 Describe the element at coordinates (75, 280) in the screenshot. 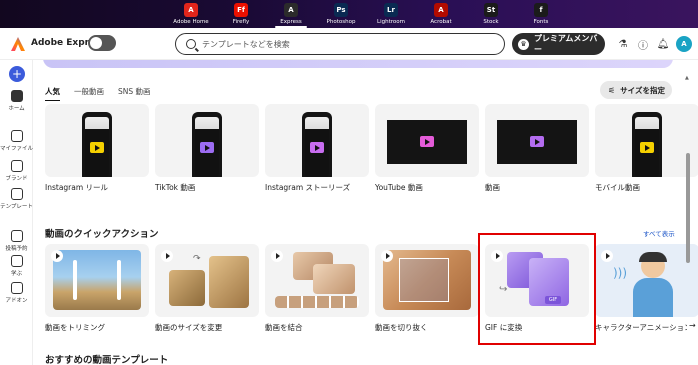

I see `trim-handle-left` at that location.